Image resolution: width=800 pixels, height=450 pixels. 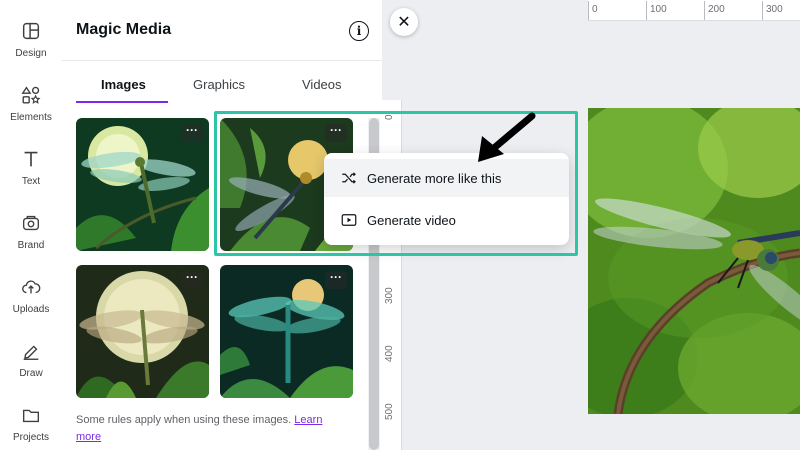 I want to click on layout-icon, so click(x=31, y=31).